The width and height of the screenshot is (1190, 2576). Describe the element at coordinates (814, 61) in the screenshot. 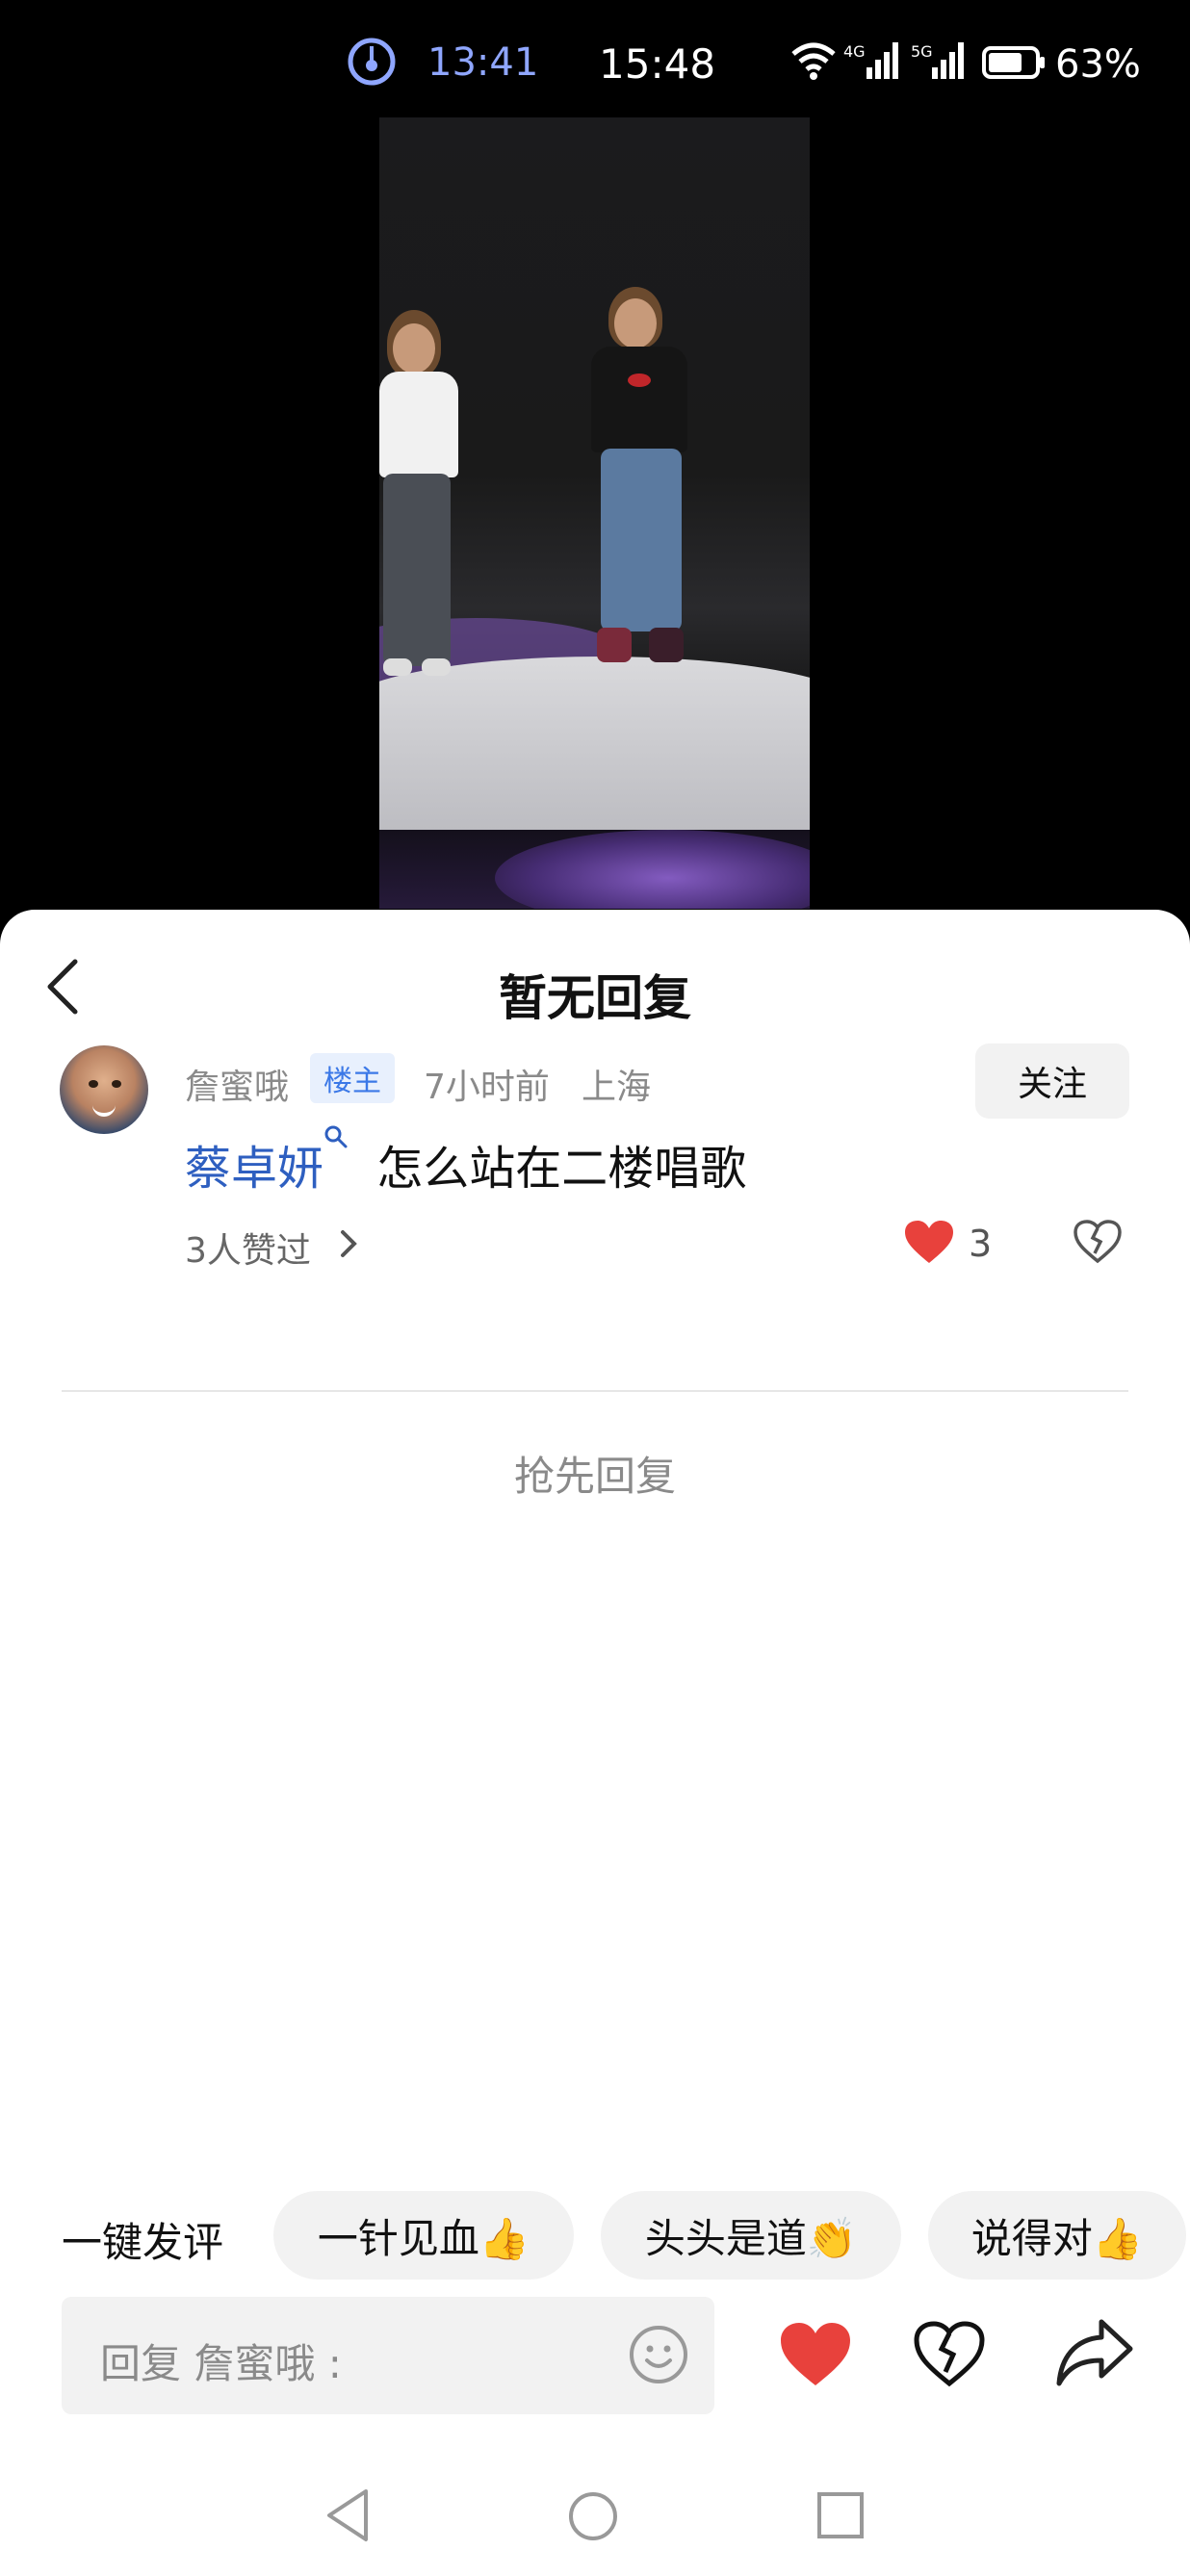

I see `wifi-icon` at that location.